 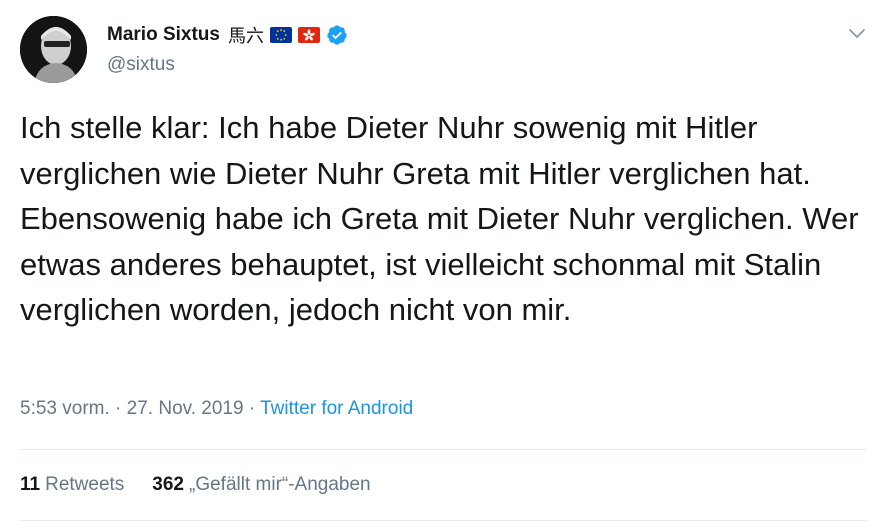 I want to click on avatar, so click(x=53, y=49).